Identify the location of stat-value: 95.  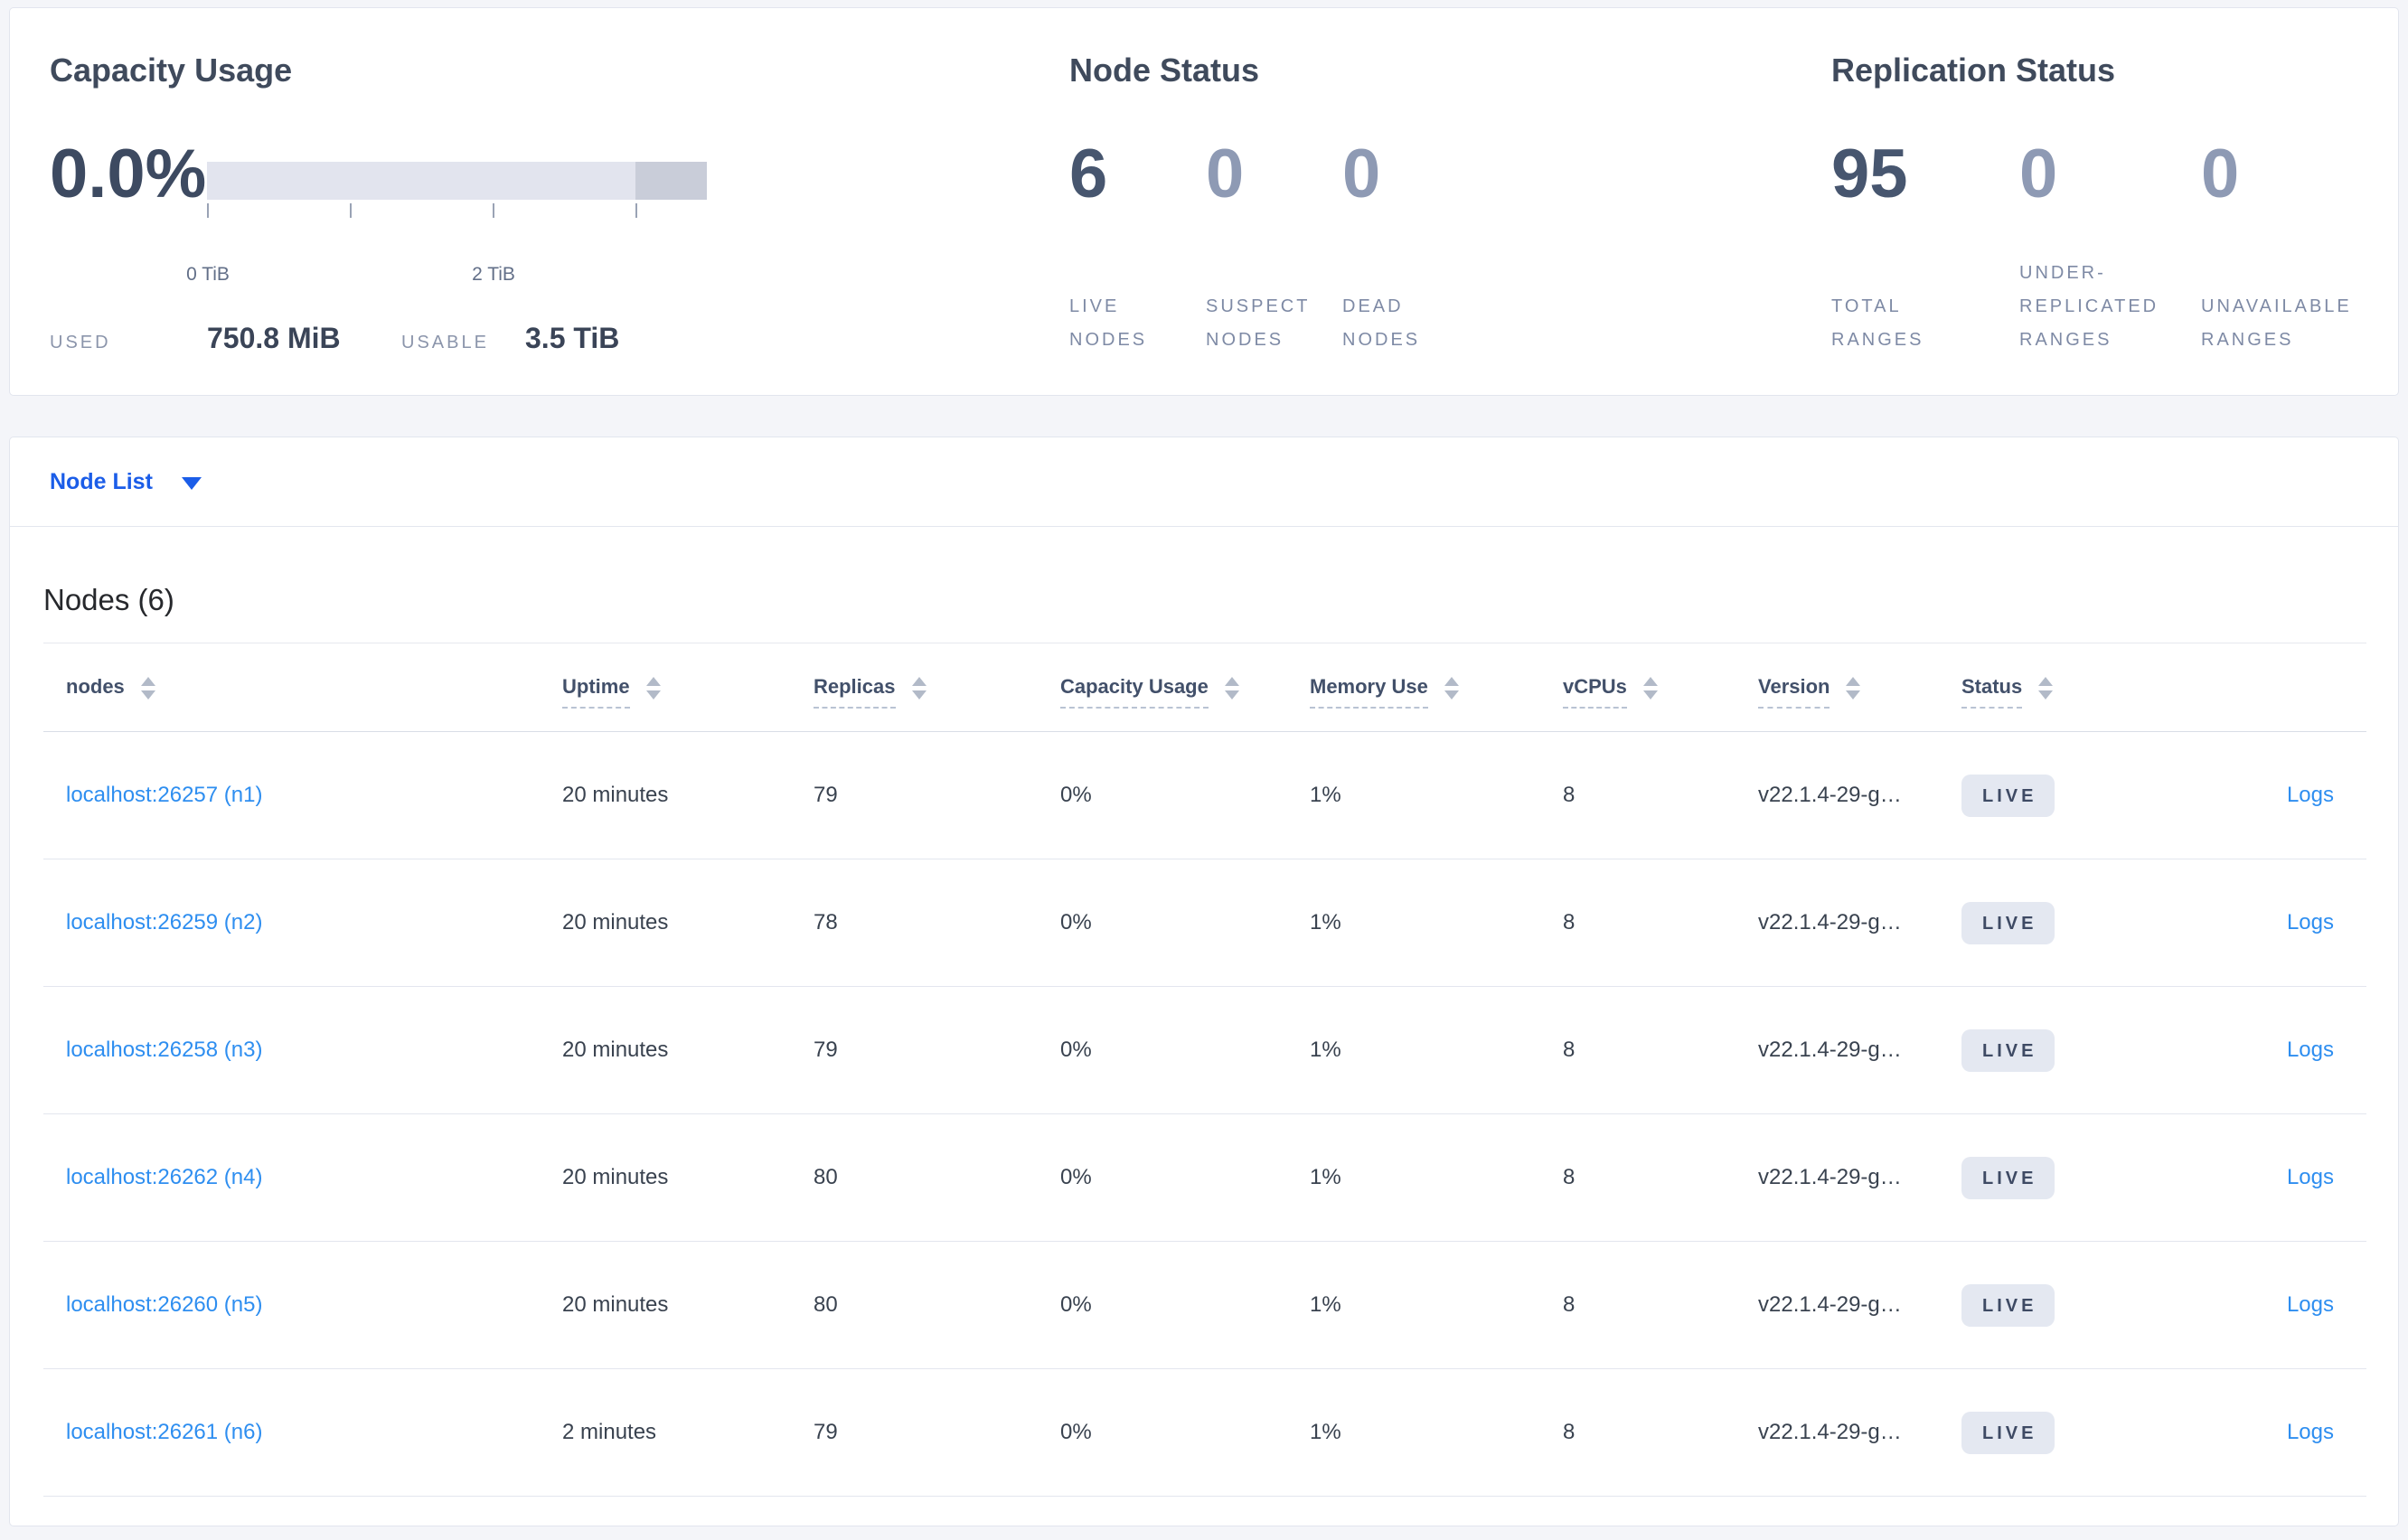
(1869, 174).